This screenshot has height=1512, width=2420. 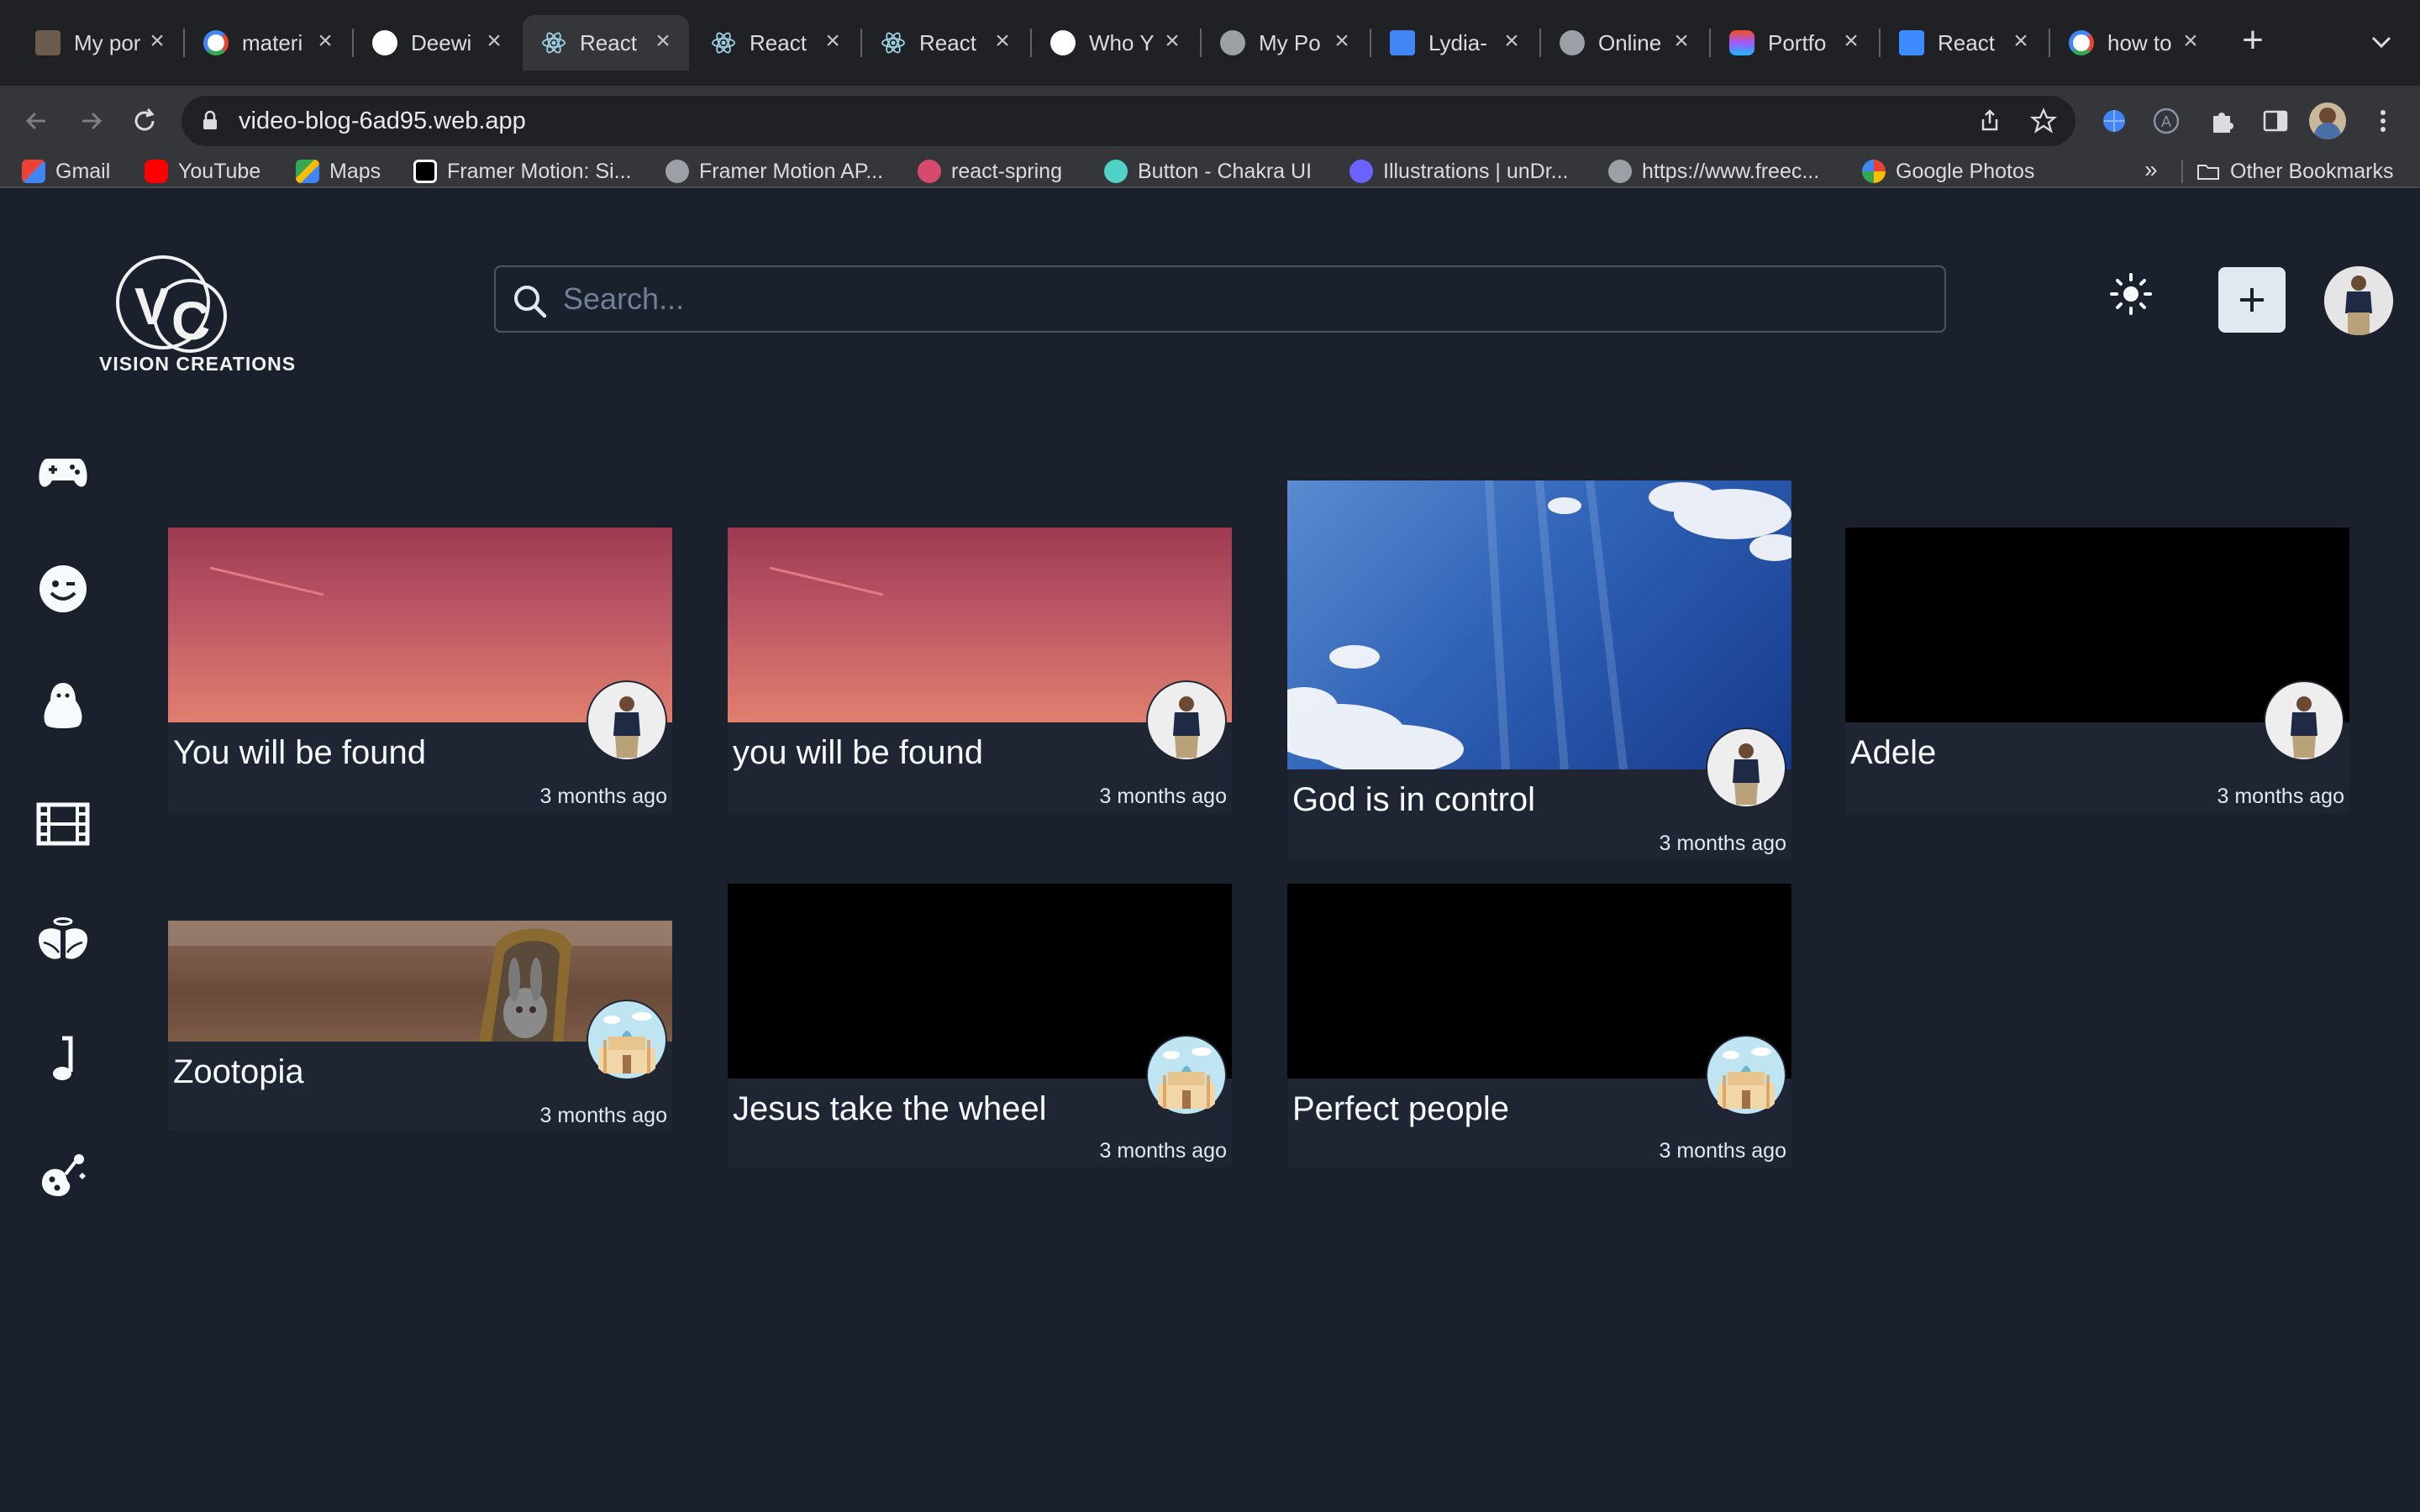 What do you see at coordinates (1128, 121) in the screenshot?
I see `address-bar: video-blog-6ad95.web.app` at bounding box center [1128, 121].